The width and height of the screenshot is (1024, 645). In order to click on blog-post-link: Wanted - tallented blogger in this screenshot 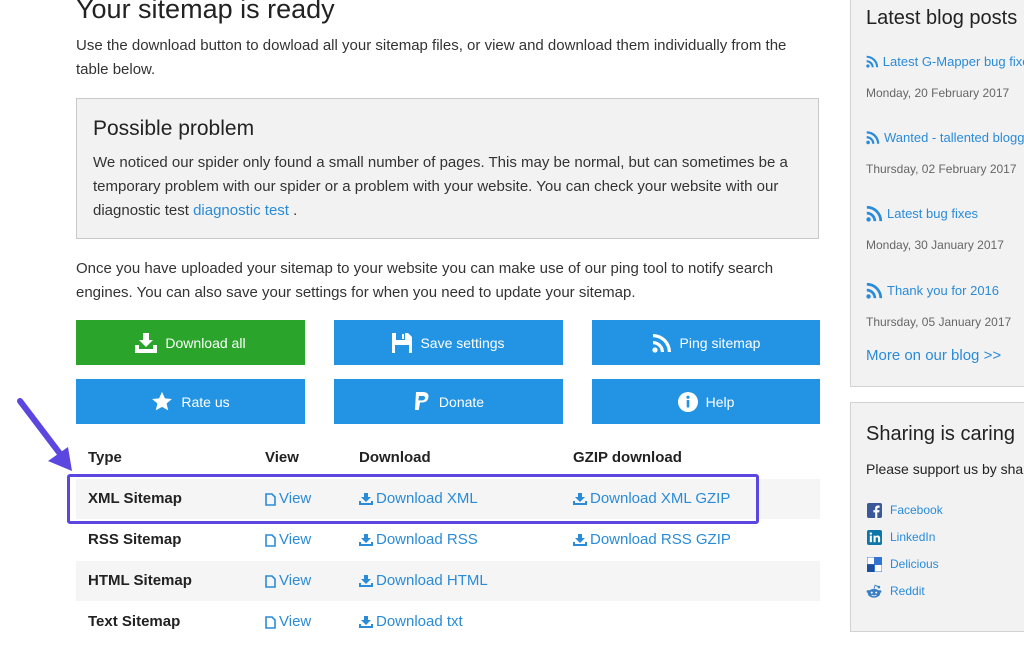, I will do `click(945, 137)`.